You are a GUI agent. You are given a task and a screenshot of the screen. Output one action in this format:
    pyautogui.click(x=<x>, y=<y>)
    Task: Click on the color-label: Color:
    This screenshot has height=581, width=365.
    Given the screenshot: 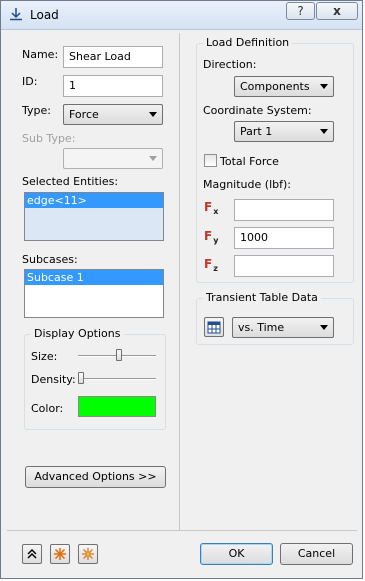 What is the action you would take?
    pyautogui.click(x=47, y=408)
    